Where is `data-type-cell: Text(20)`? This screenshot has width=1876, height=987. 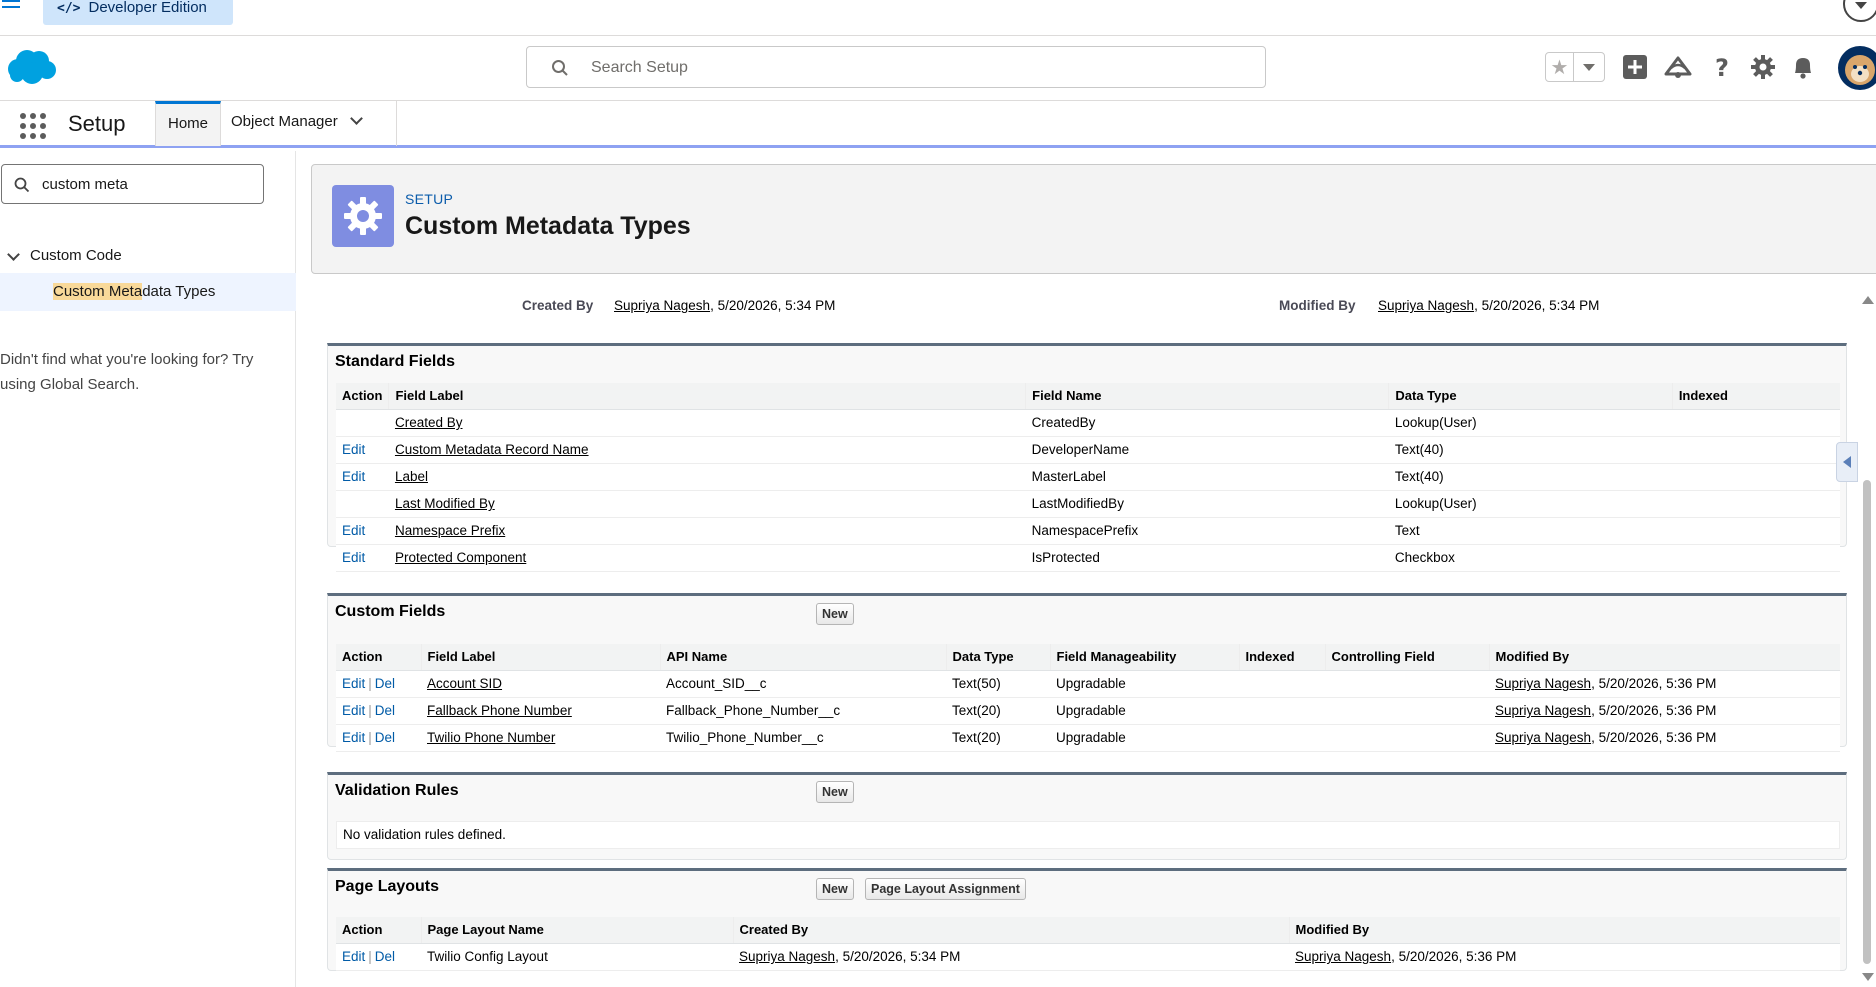
data-type-cell: Text(20) is located at coordinates (998, 738).